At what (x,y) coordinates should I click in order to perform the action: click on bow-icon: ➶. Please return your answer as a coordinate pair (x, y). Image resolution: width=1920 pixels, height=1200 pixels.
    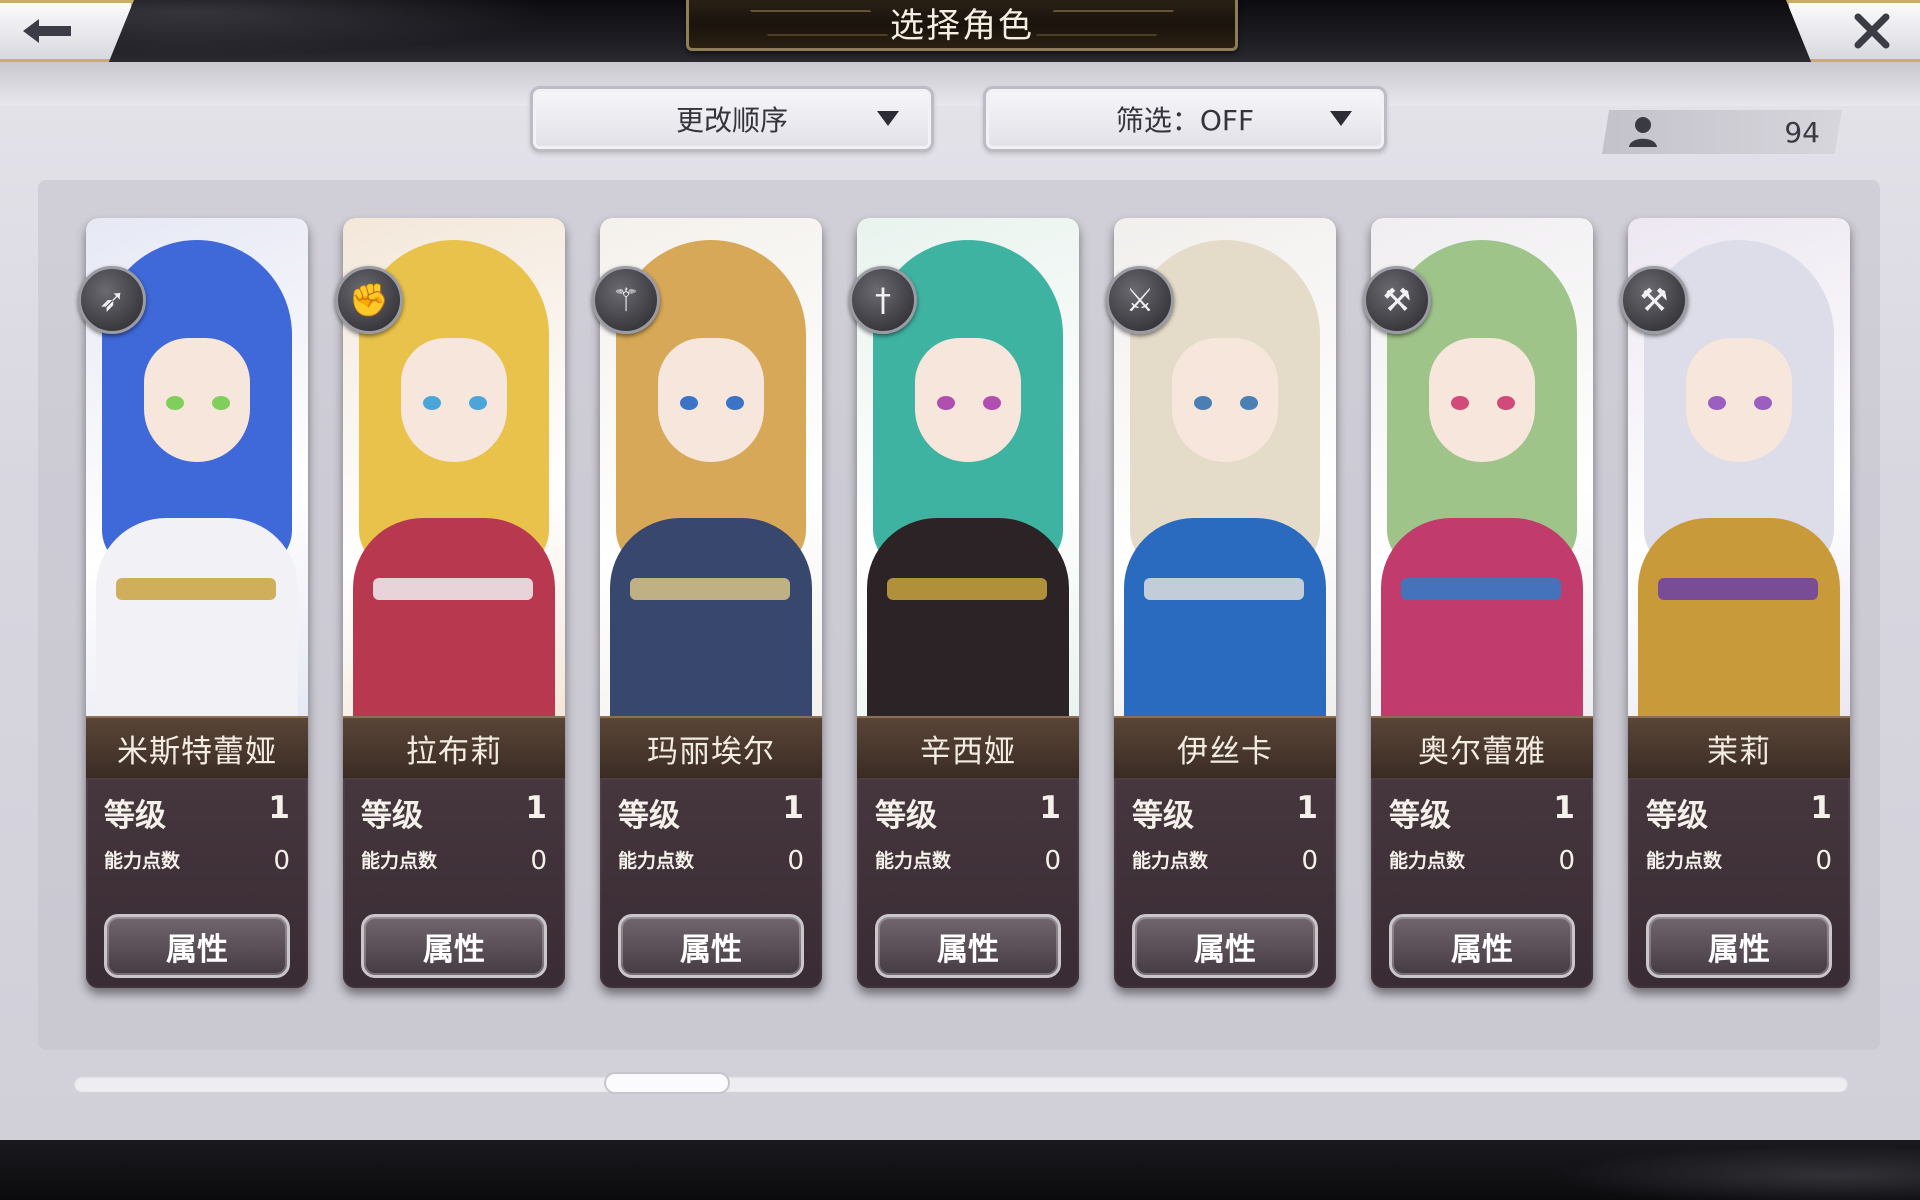
    Looking at the image, I should click on (112, 300).